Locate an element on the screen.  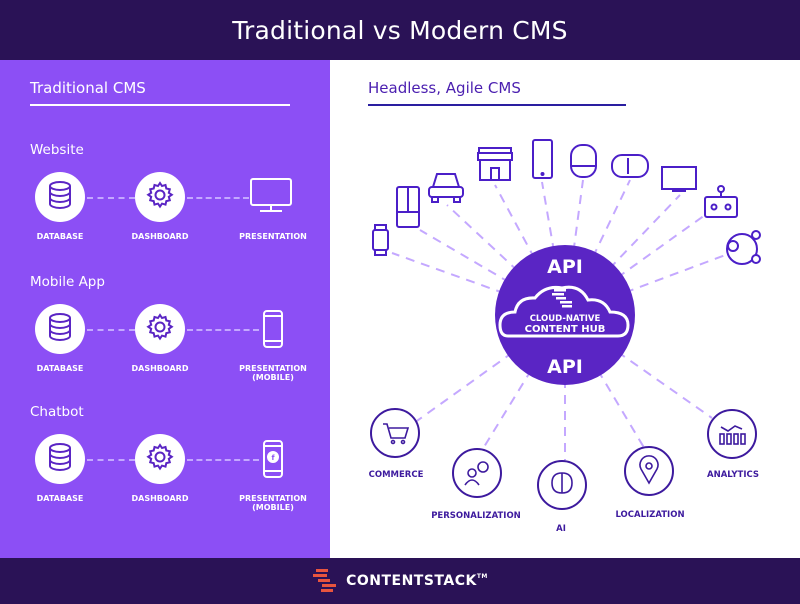
storefront-icon is located at coordinates (495, 164).